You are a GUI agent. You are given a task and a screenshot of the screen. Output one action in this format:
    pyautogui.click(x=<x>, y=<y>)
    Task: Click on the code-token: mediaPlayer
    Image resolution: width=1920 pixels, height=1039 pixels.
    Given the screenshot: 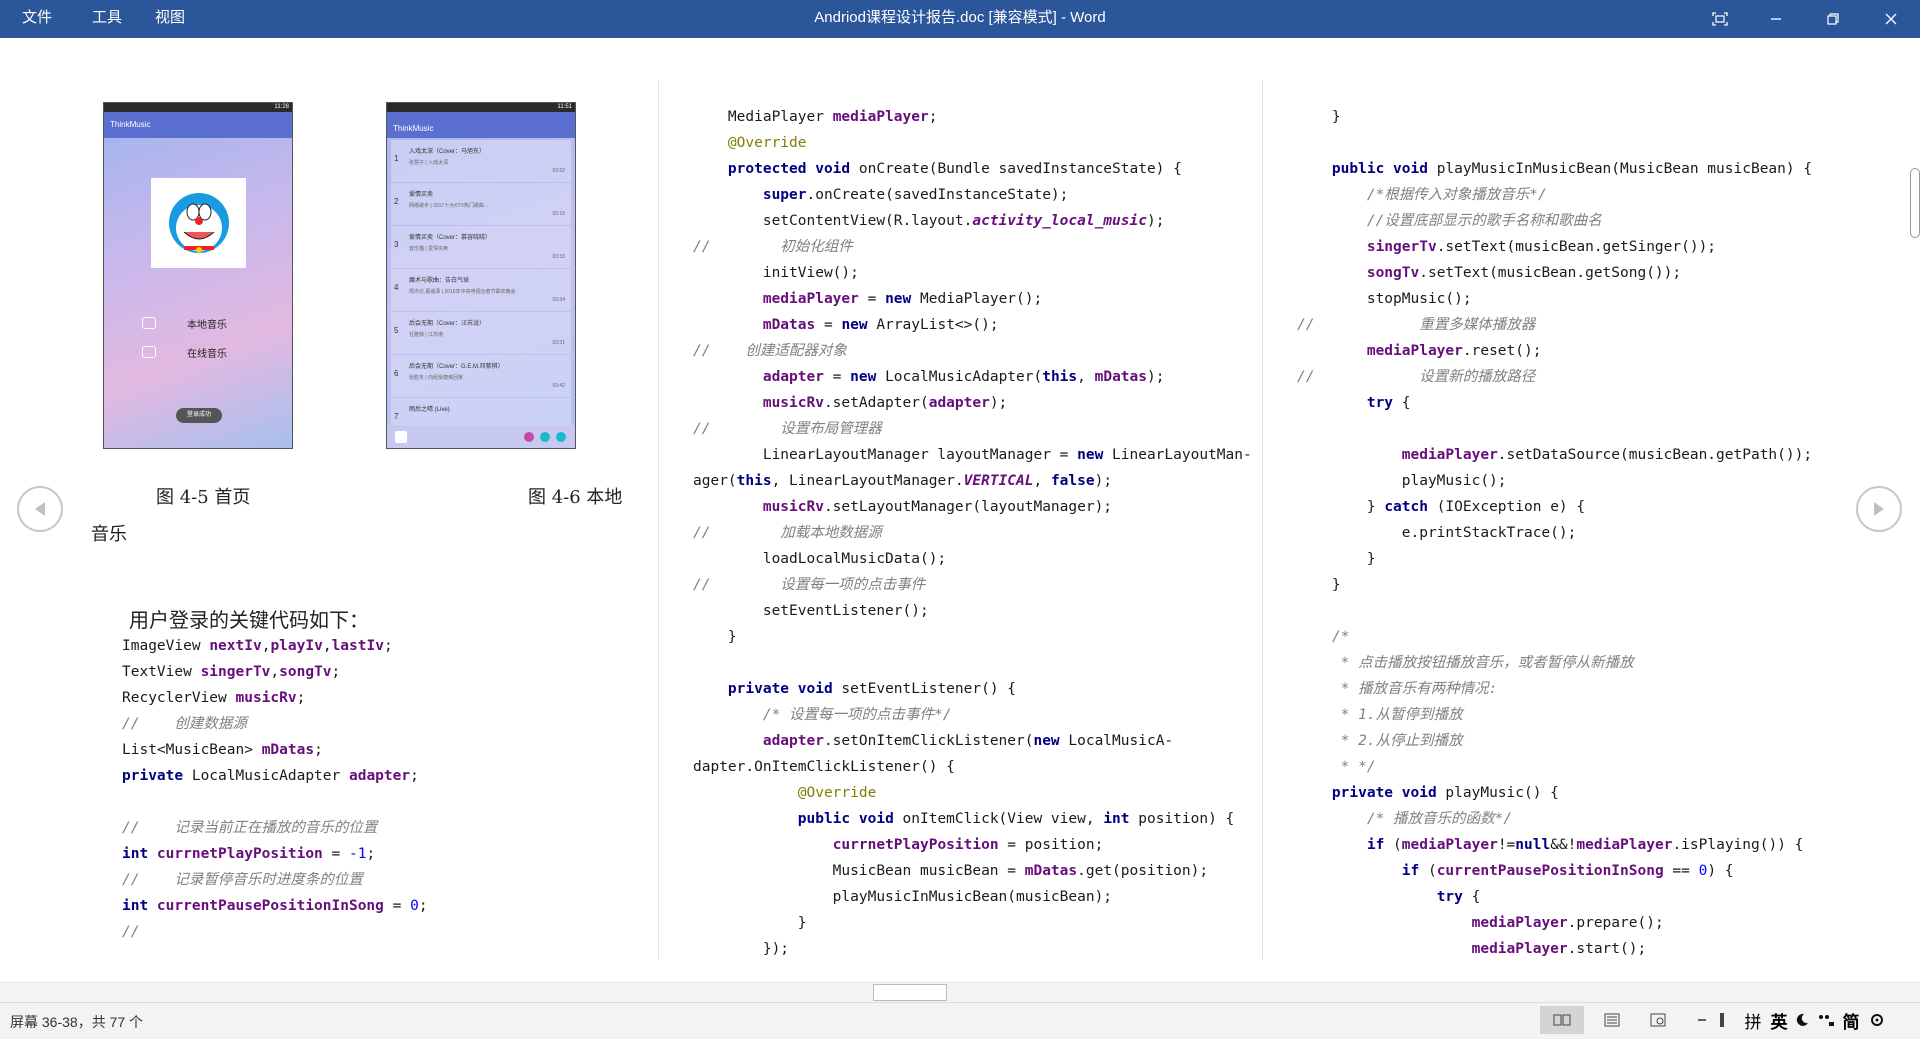 What is the action you would take?
    pyautogui.click(x=880, y=117)
    